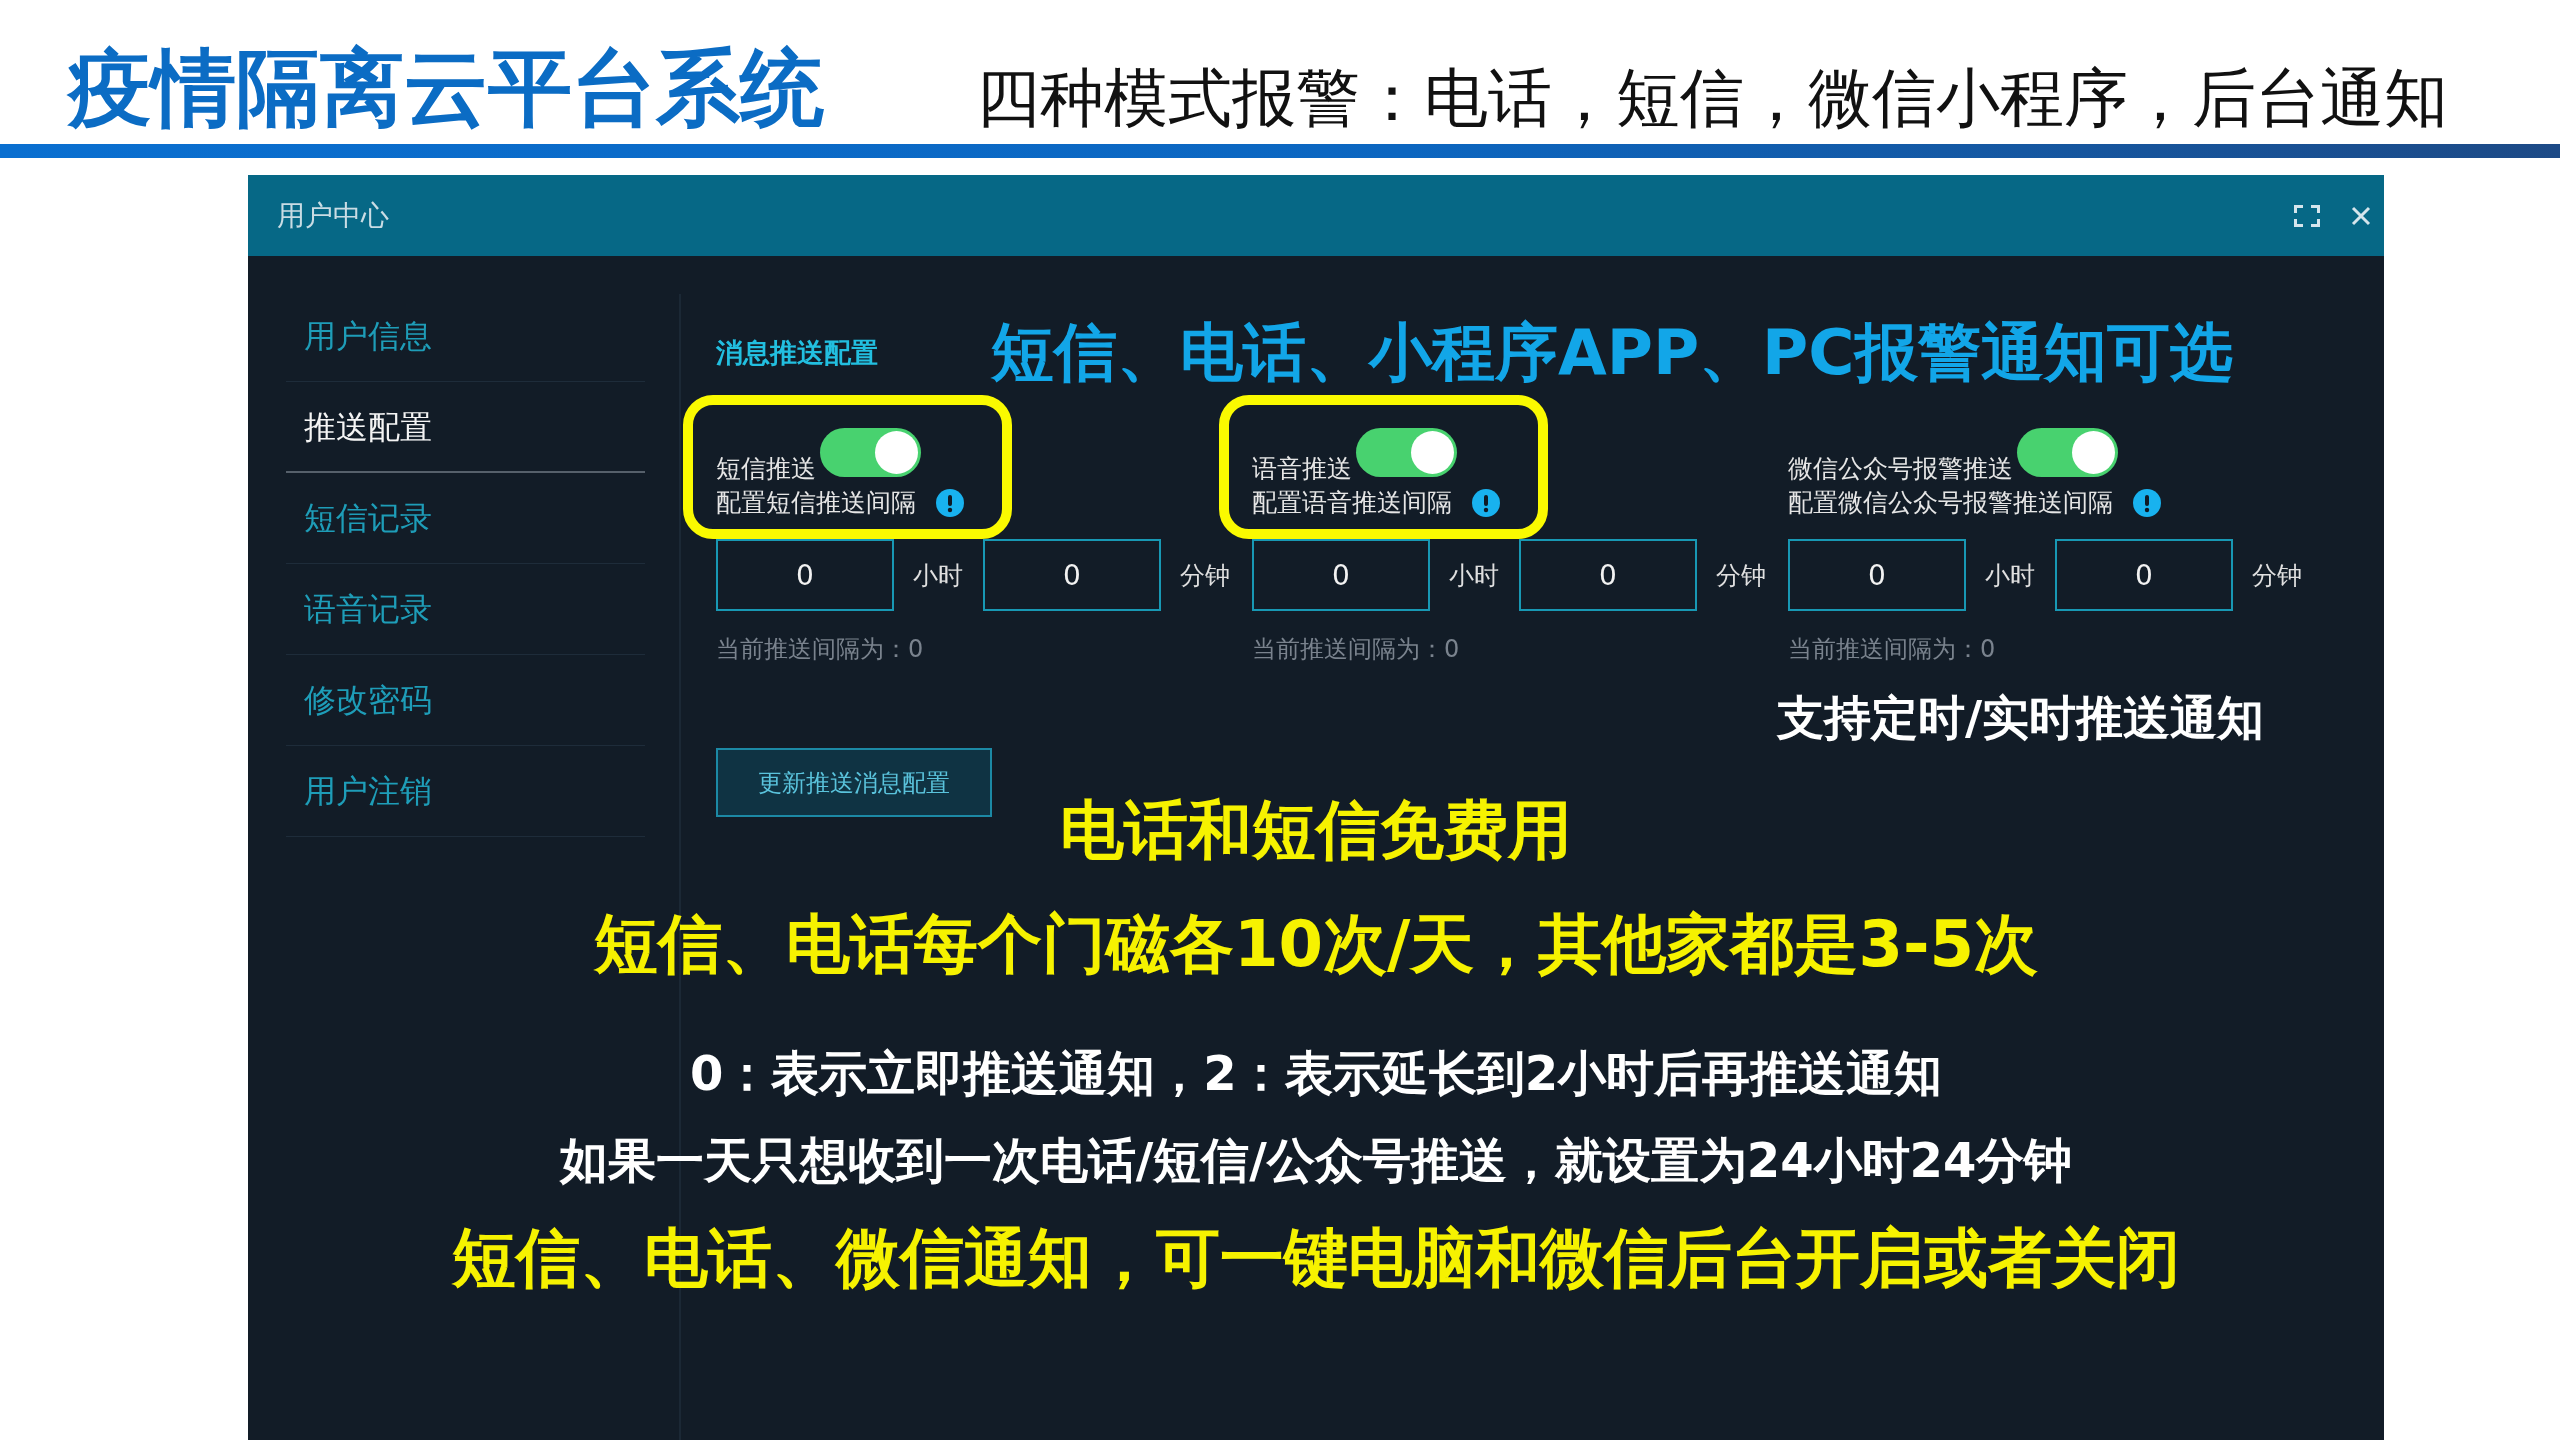  I want to click on toggle-label: 语音推送, so click(1302, 469).